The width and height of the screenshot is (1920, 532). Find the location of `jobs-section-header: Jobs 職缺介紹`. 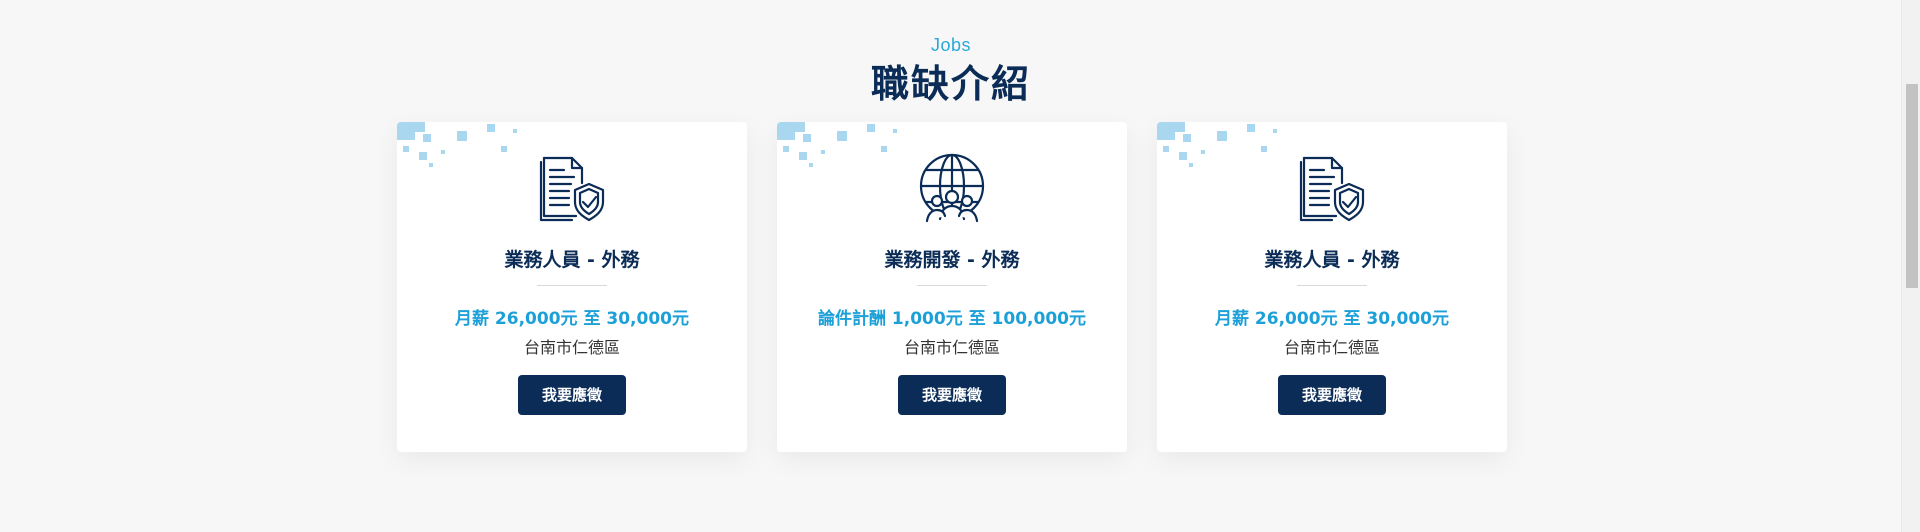

jobs-section-header: Jobs 職缺介紹 is located at coordinates (951, 70).